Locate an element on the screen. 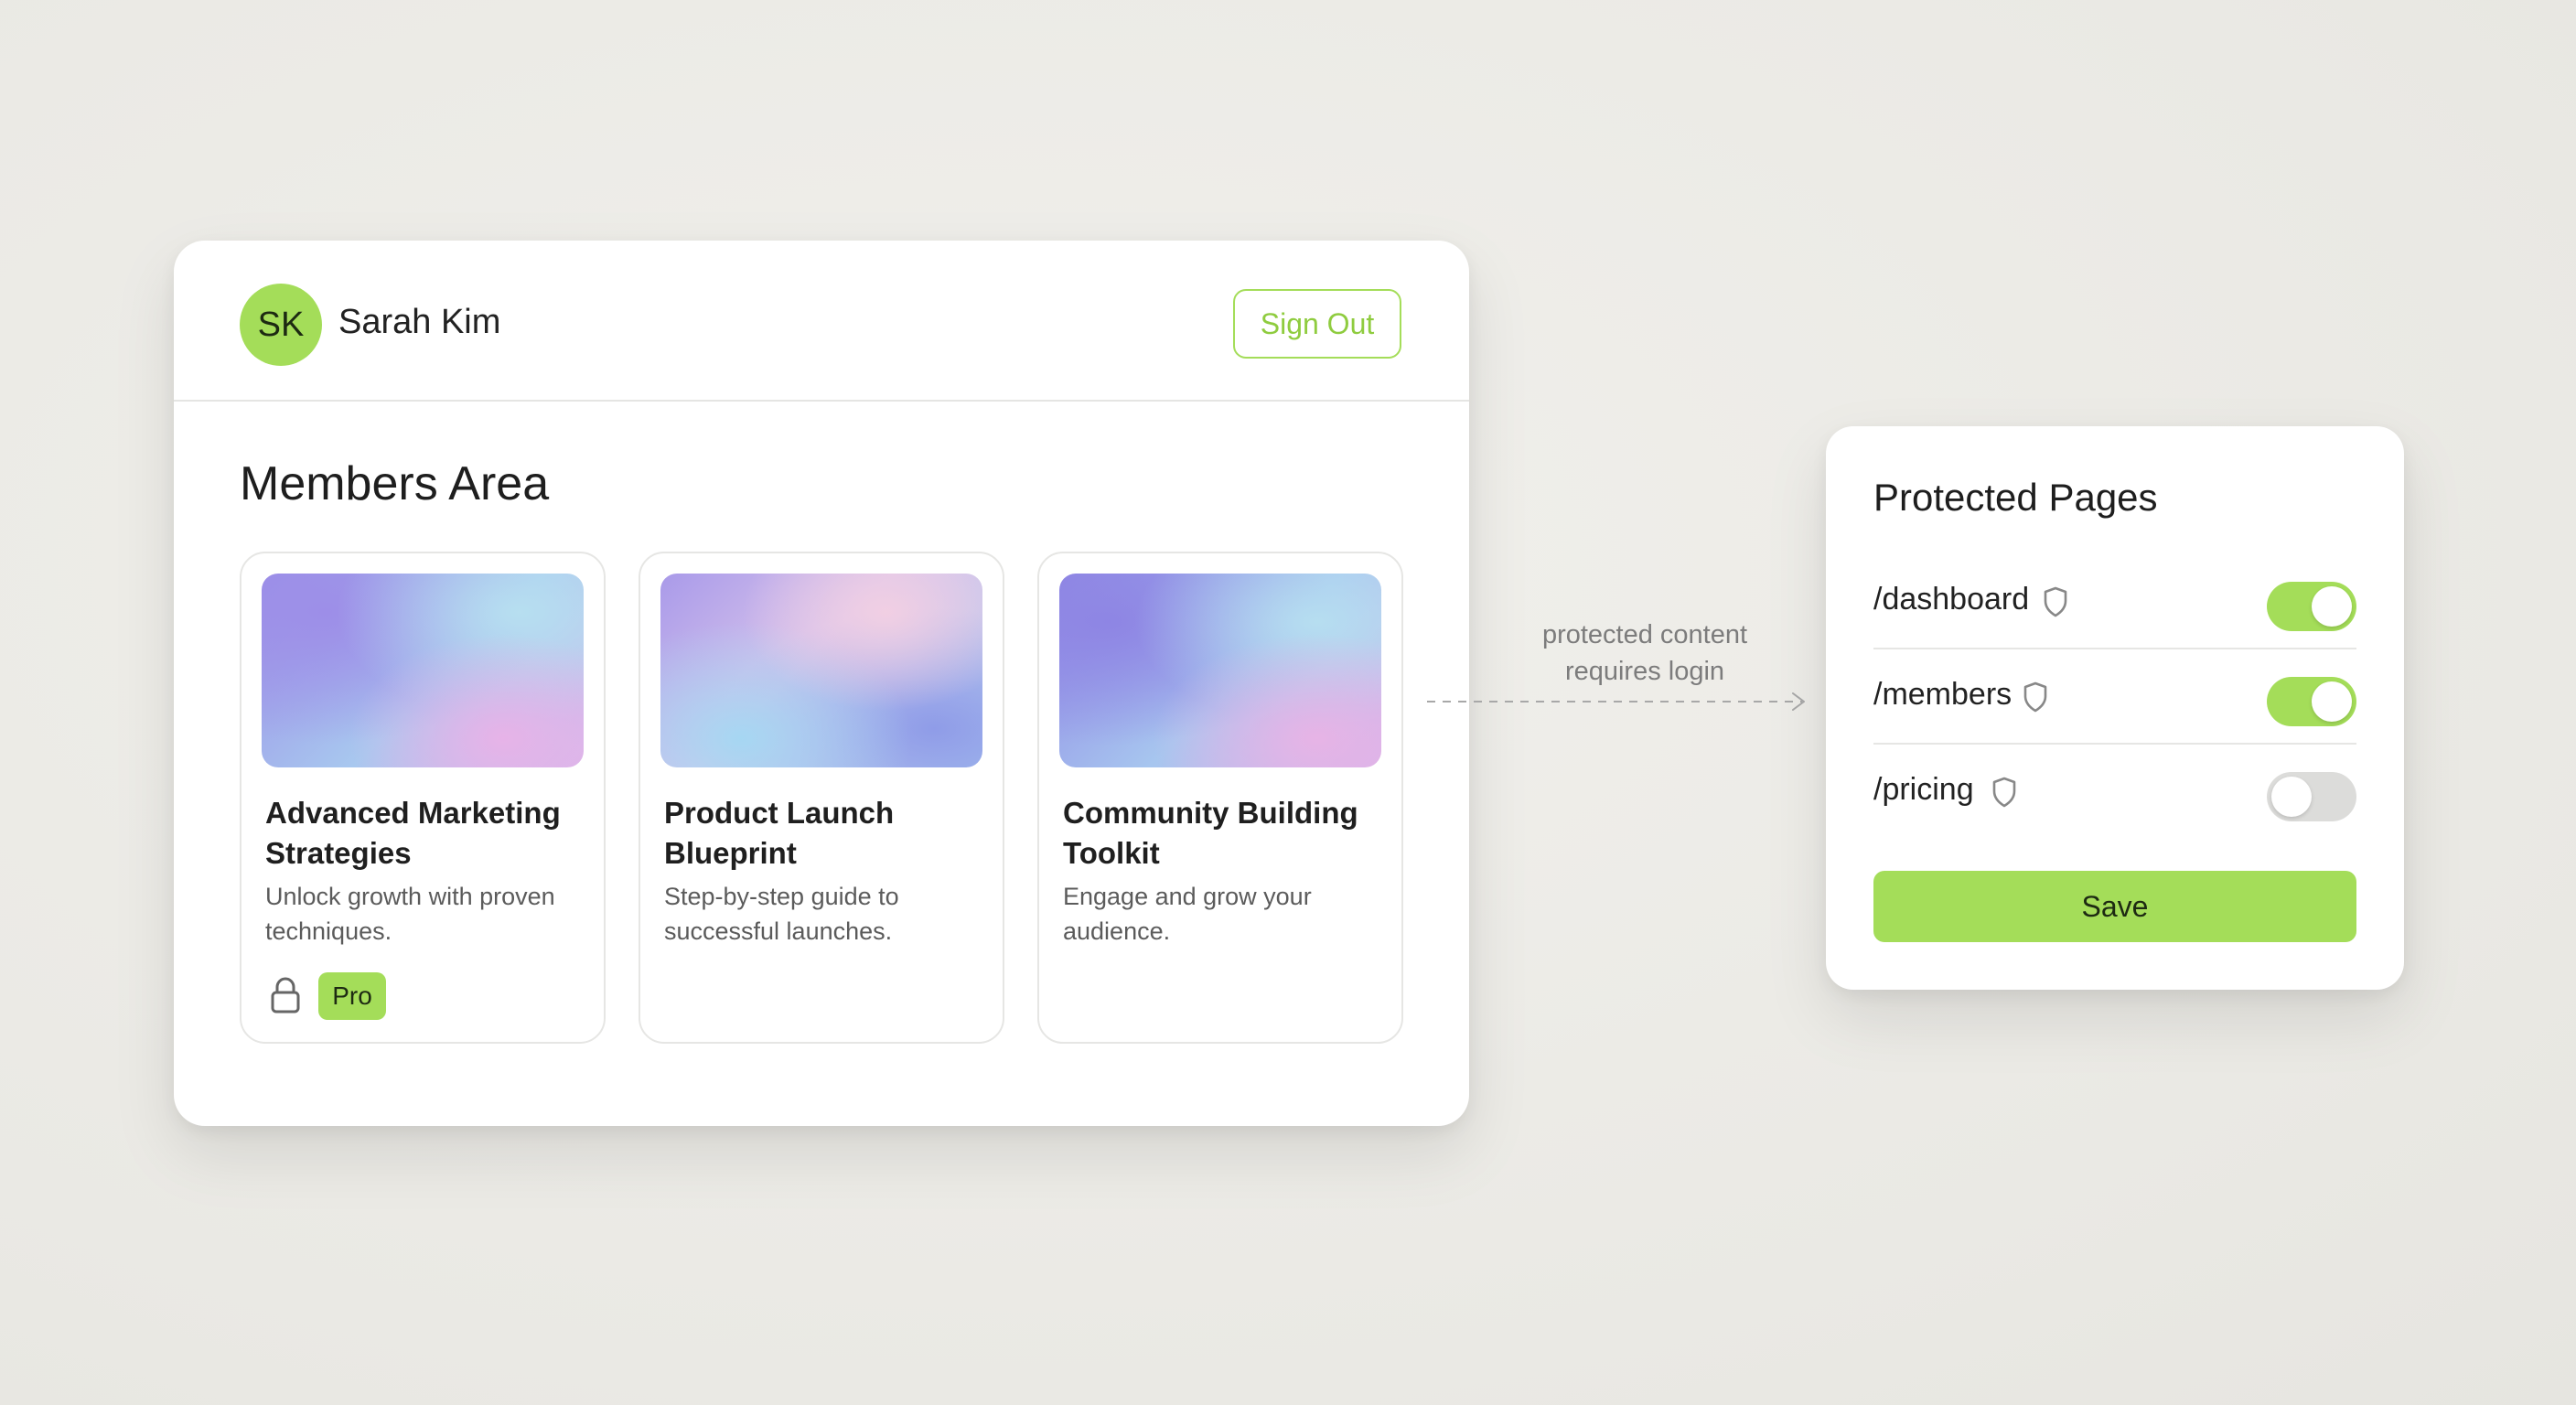  lock-icon is located at coordinates (286, 996).